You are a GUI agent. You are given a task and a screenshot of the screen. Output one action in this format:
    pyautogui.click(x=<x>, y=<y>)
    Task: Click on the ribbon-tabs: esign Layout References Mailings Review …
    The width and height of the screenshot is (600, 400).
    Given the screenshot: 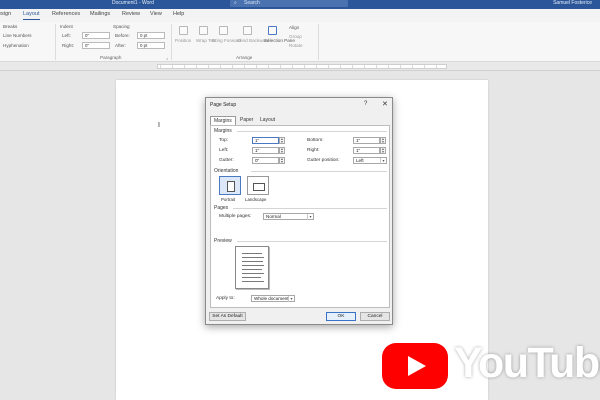 What is the action you would take?
    pyautogui.click(x=300, y=15)
    